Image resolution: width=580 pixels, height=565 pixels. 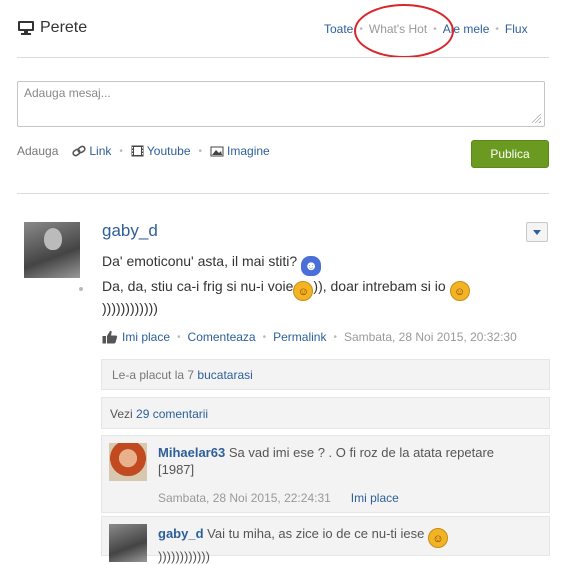 I want to click on dancing-emoticon-icon: ☻, so click(x=311, y=266).